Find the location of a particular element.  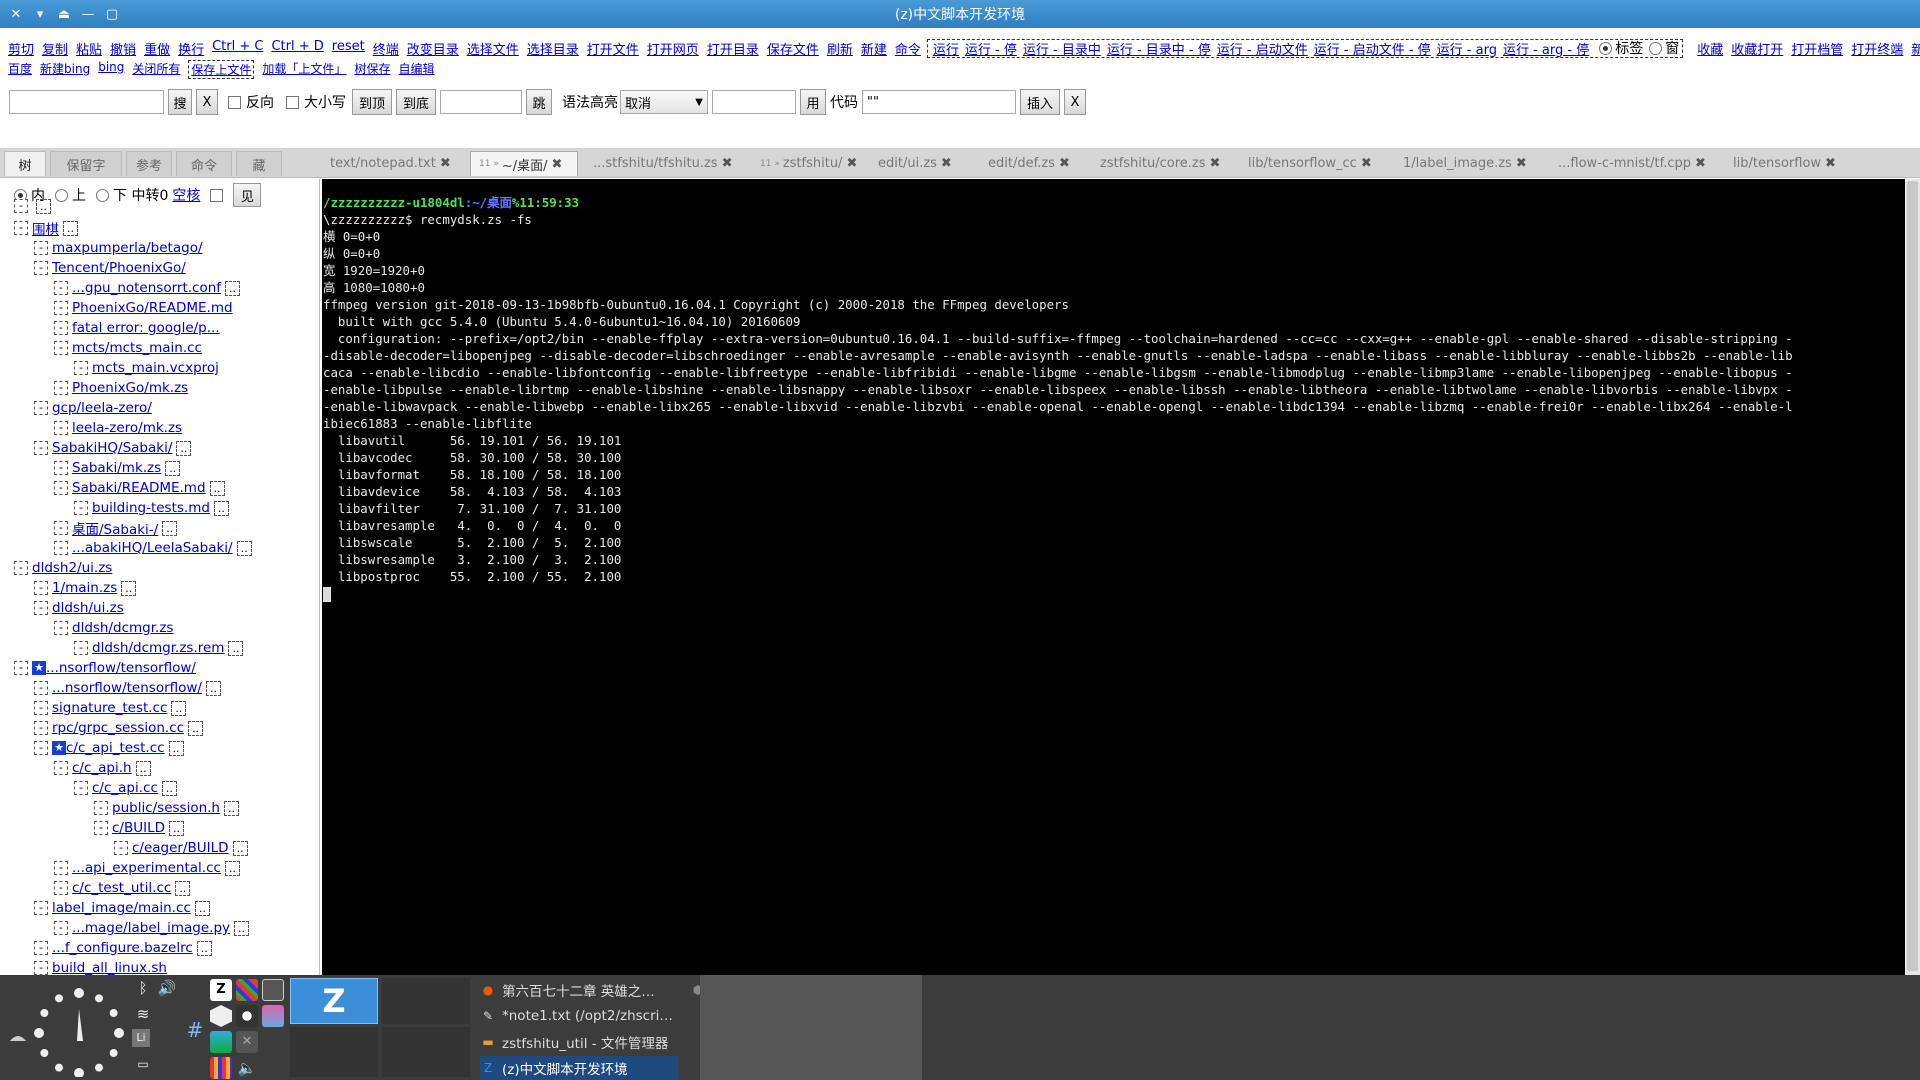

tree-node-label: ...gpu_notensorrt.conf is located at coordinates (146, 288).